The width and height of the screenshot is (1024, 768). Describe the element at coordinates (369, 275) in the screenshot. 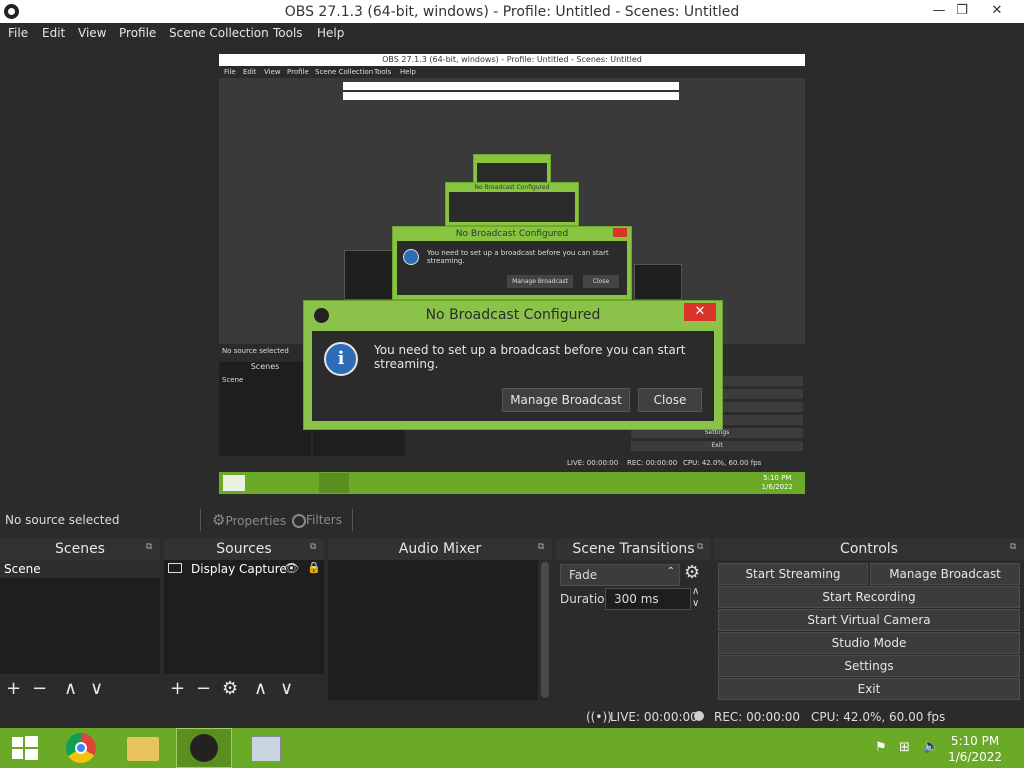

I see `nested-scenes-dock` at that location.